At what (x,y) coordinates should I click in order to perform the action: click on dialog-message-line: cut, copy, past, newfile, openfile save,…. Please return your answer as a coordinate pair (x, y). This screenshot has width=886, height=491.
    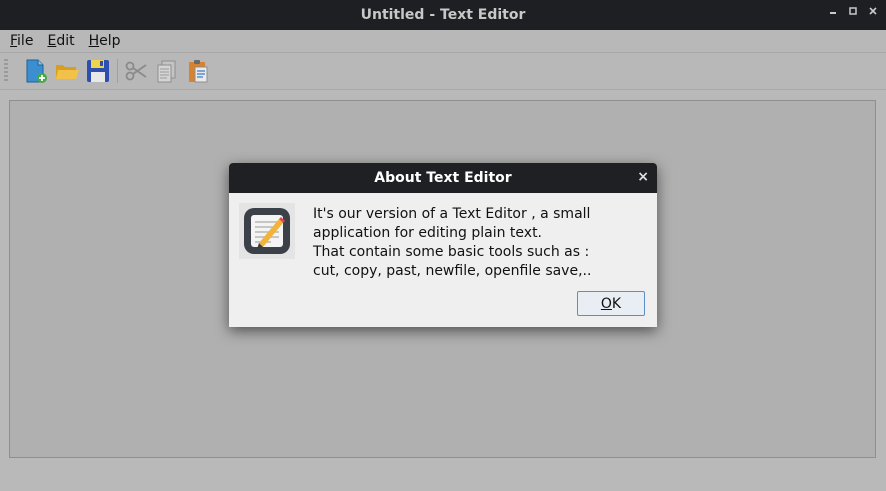
    Looking at the image, I should click on (452, 271).